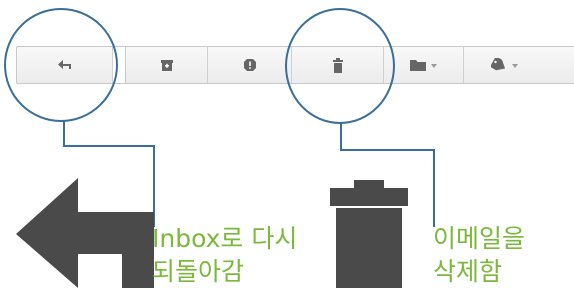  I want to click on tag-icon, so click(497, 64).